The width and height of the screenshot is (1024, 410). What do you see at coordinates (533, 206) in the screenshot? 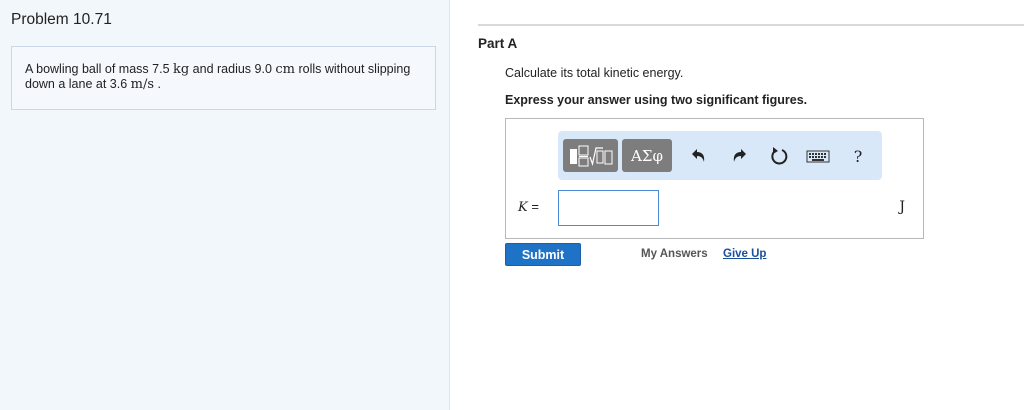
I see `answer-equals: =` at bounding box center [533, 206].